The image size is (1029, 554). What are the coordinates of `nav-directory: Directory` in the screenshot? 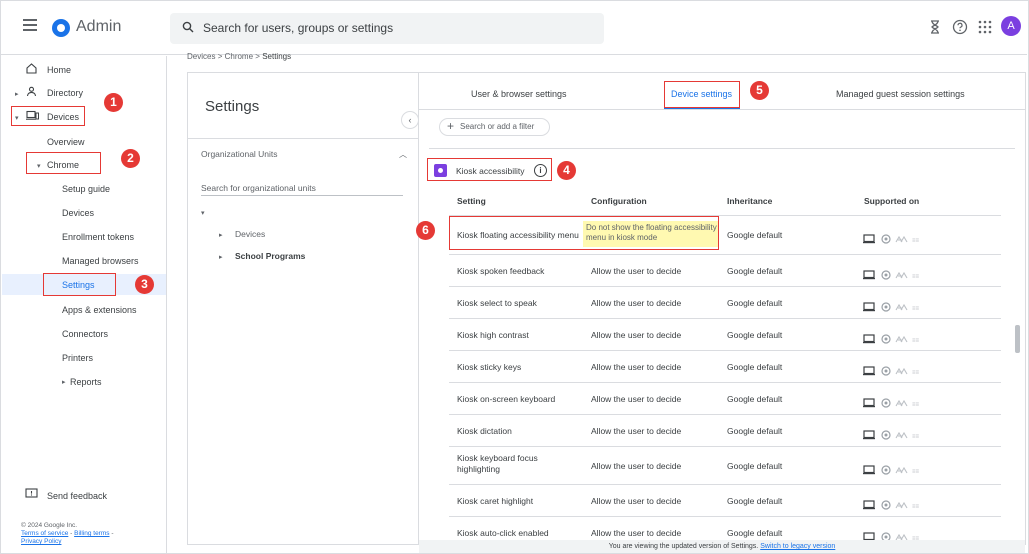 It's located at (65, 93).